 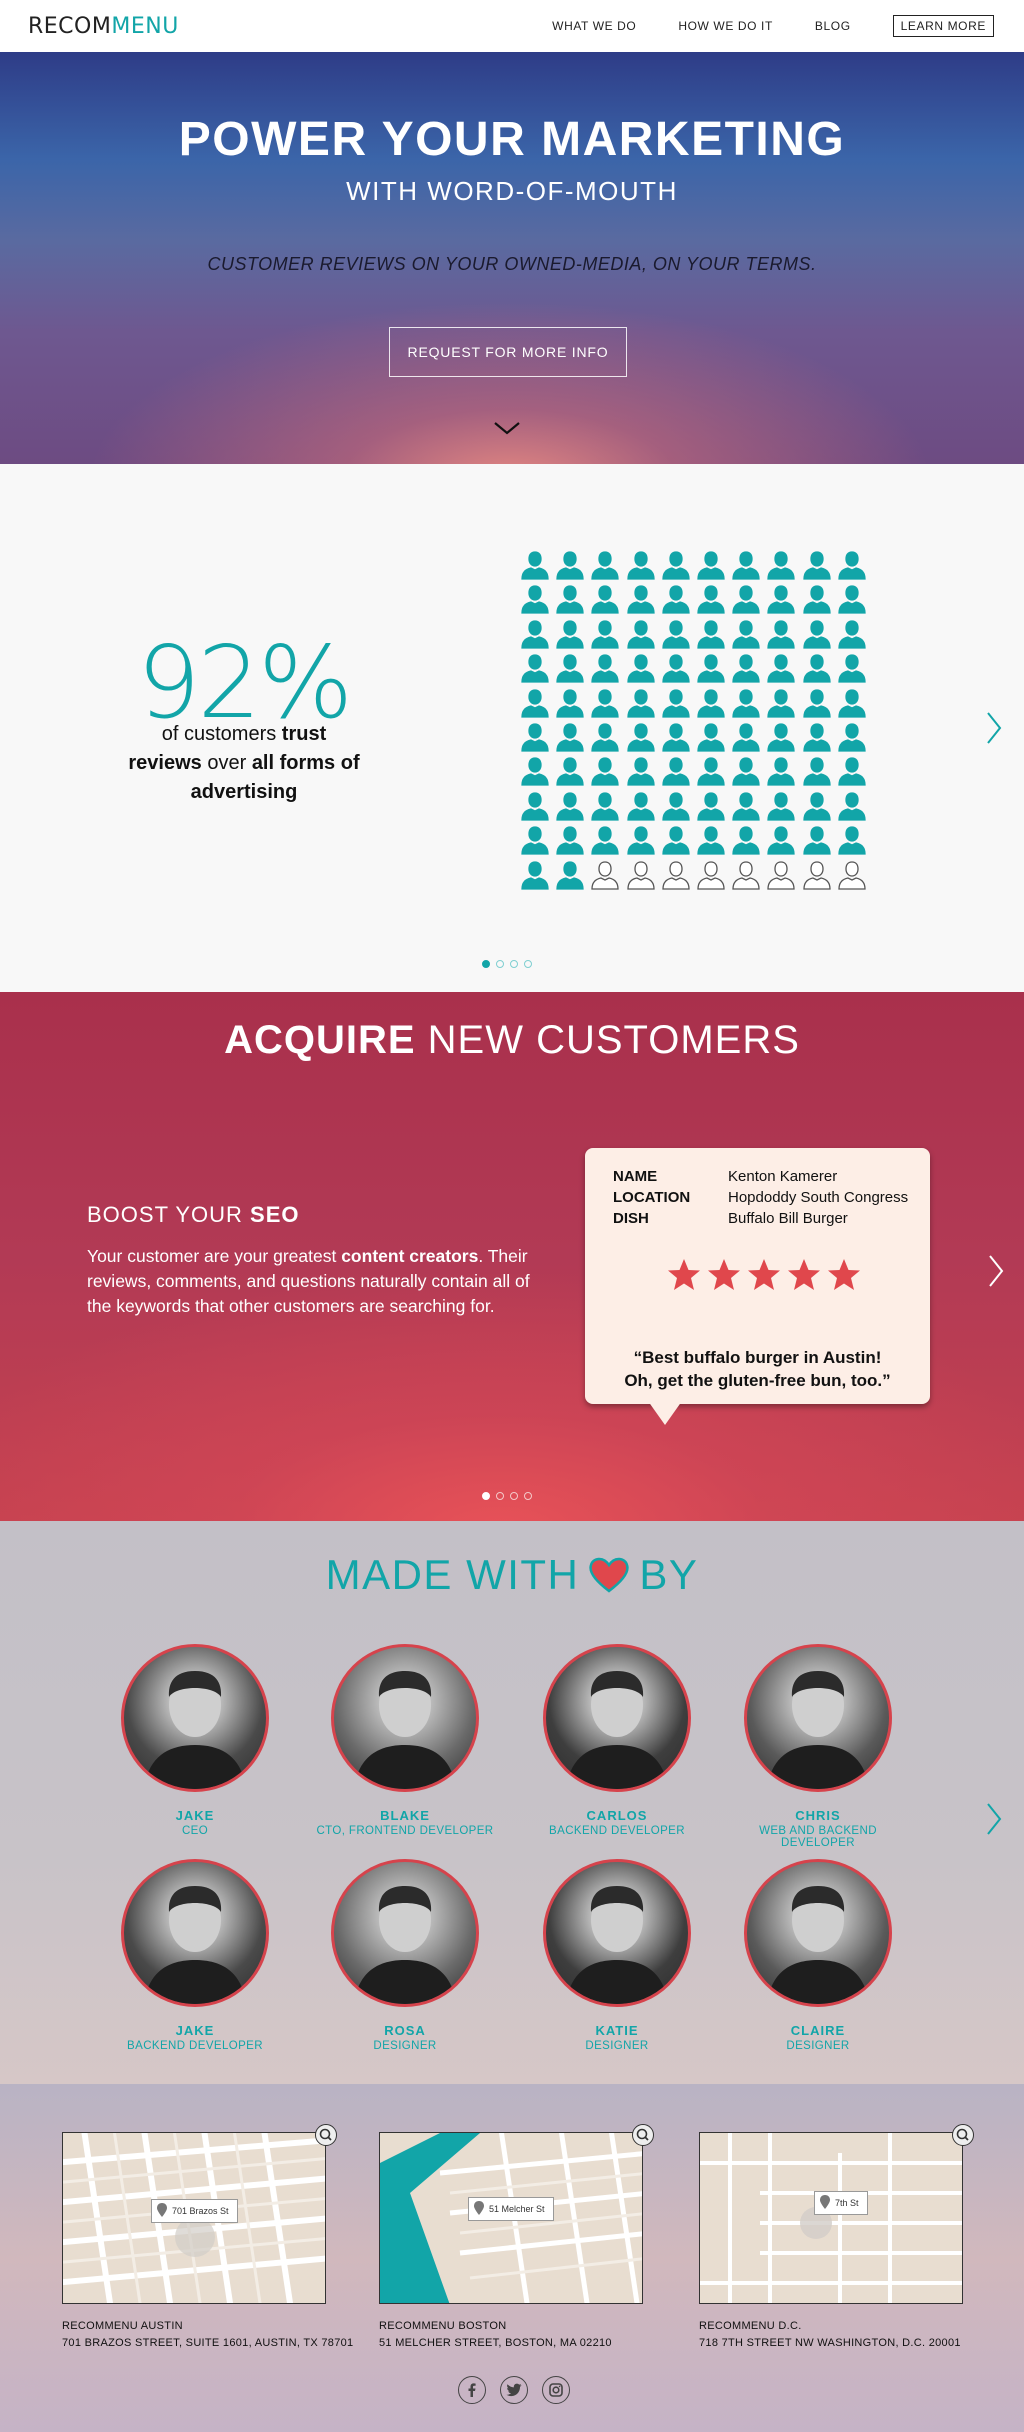 I want to click on team-member-card: JAKE CEO, so click(x=195, y=1740).